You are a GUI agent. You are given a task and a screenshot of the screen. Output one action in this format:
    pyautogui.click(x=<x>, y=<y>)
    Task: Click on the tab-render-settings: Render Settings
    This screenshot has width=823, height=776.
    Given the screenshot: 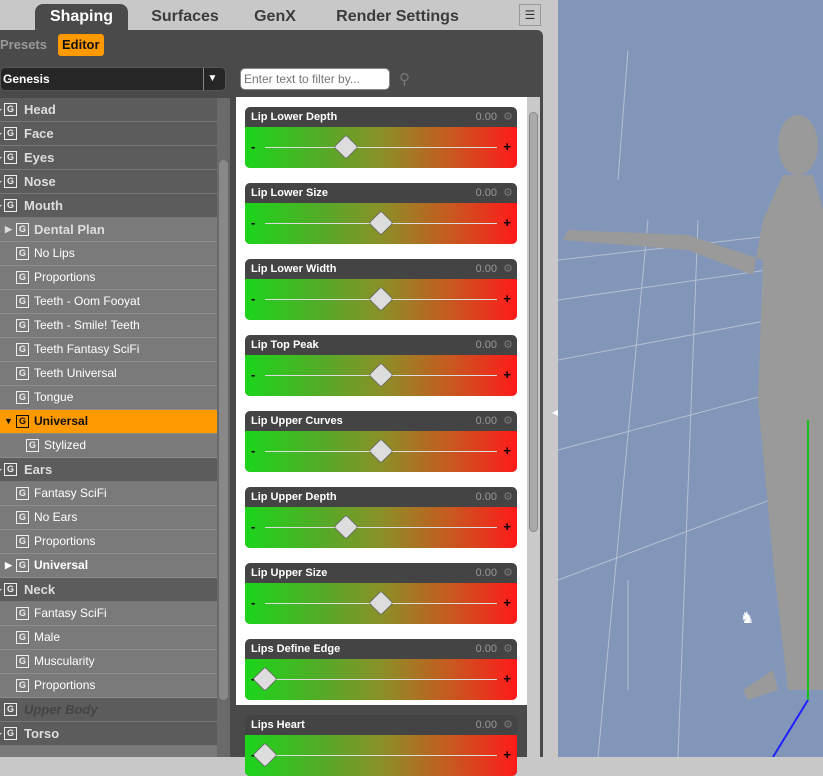 What is the action you would take?
    pyautogui.click(x=397, y=18)
    